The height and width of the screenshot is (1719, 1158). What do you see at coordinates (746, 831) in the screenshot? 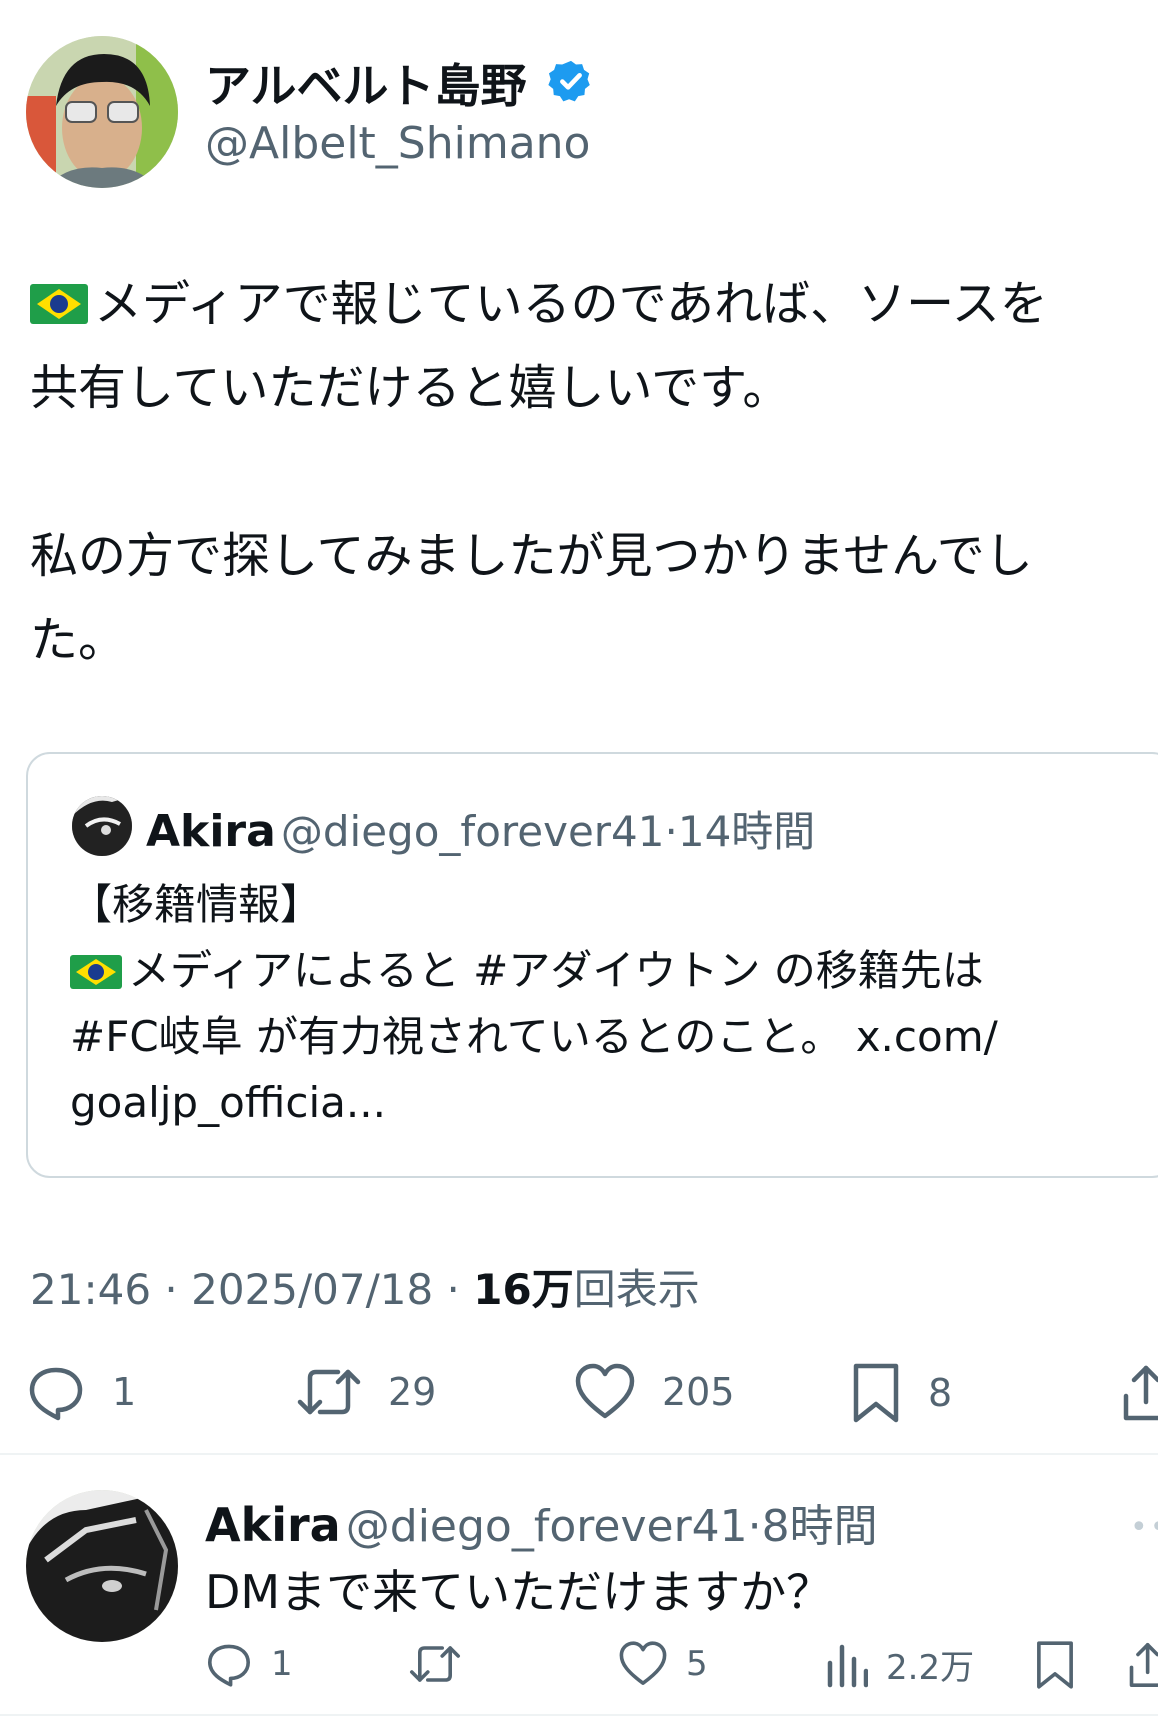
I see `quoted-tweet-age: 14時間` at bounding box center [746, 831].